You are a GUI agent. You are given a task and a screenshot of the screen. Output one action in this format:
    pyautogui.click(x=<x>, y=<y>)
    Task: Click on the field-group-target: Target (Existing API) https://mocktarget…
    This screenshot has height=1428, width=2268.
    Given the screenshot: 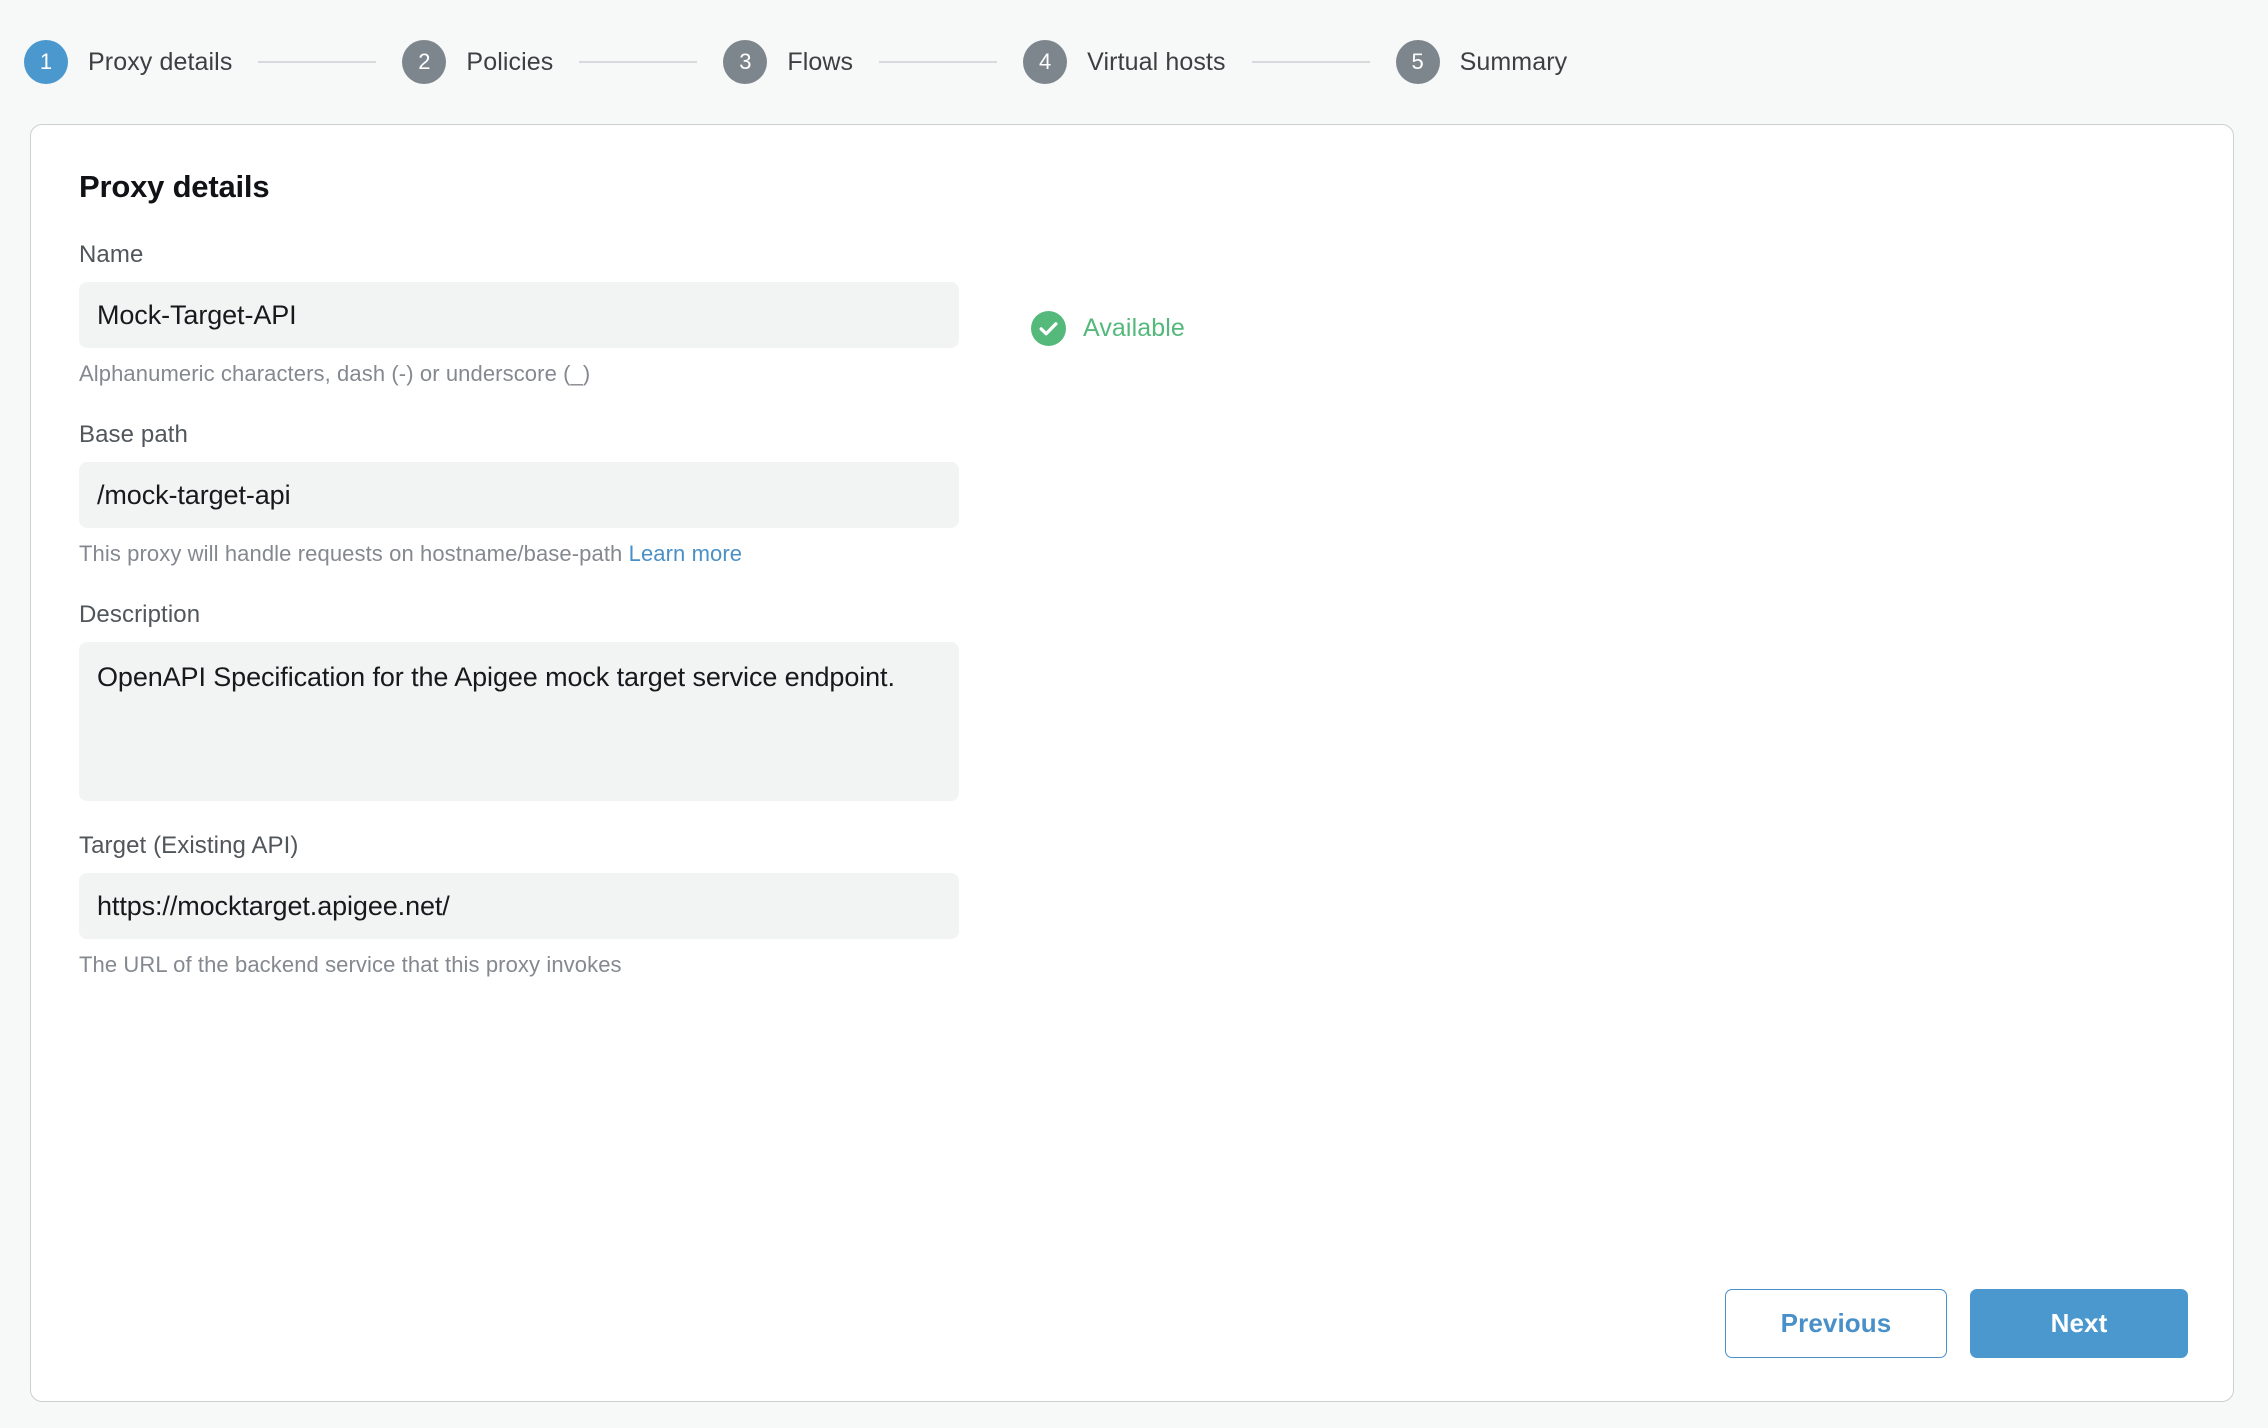 What is the action you would take?
    pyautogui.click(x=1156, y=905)
    